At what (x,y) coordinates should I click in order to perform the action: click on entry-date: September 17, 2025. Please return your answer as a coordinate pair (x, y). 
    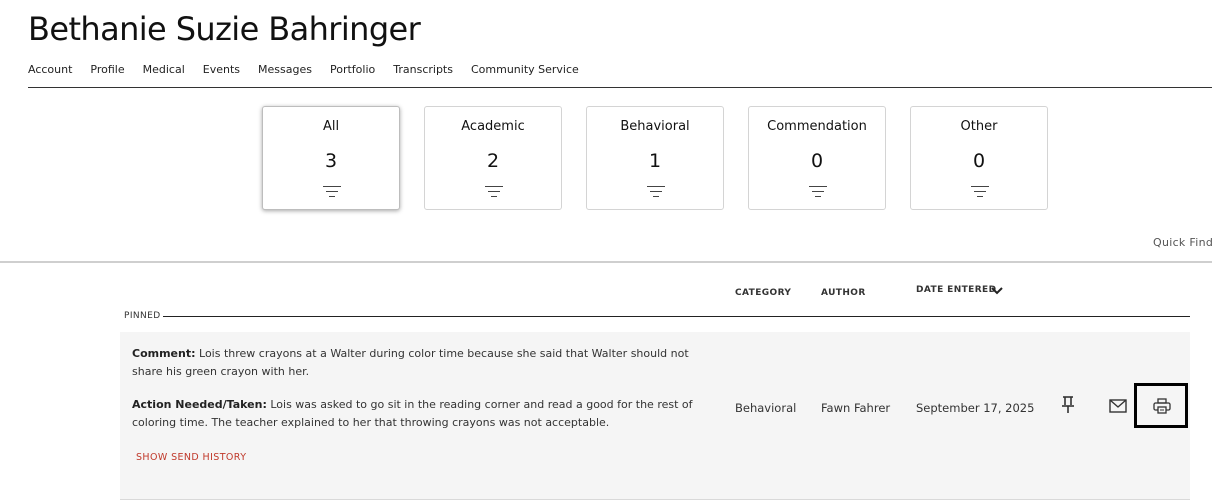
    Looking at the image, I should click on (975, 408).